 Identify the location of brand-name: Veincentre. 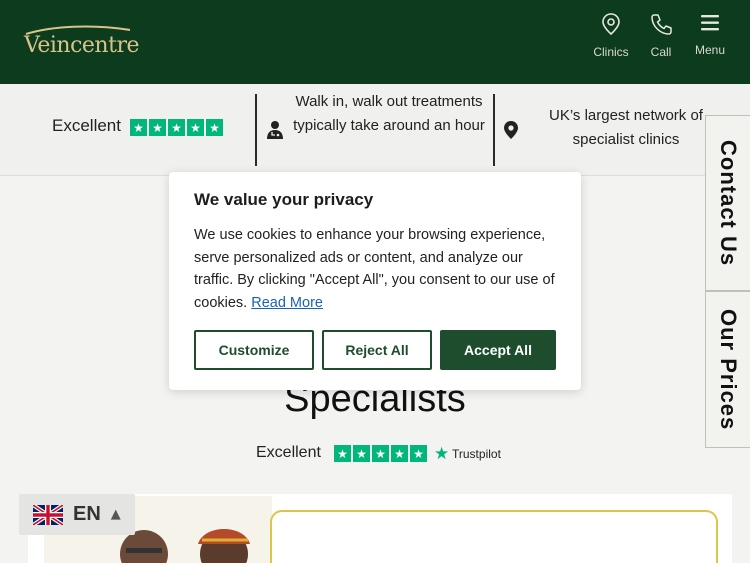
(81, 45).